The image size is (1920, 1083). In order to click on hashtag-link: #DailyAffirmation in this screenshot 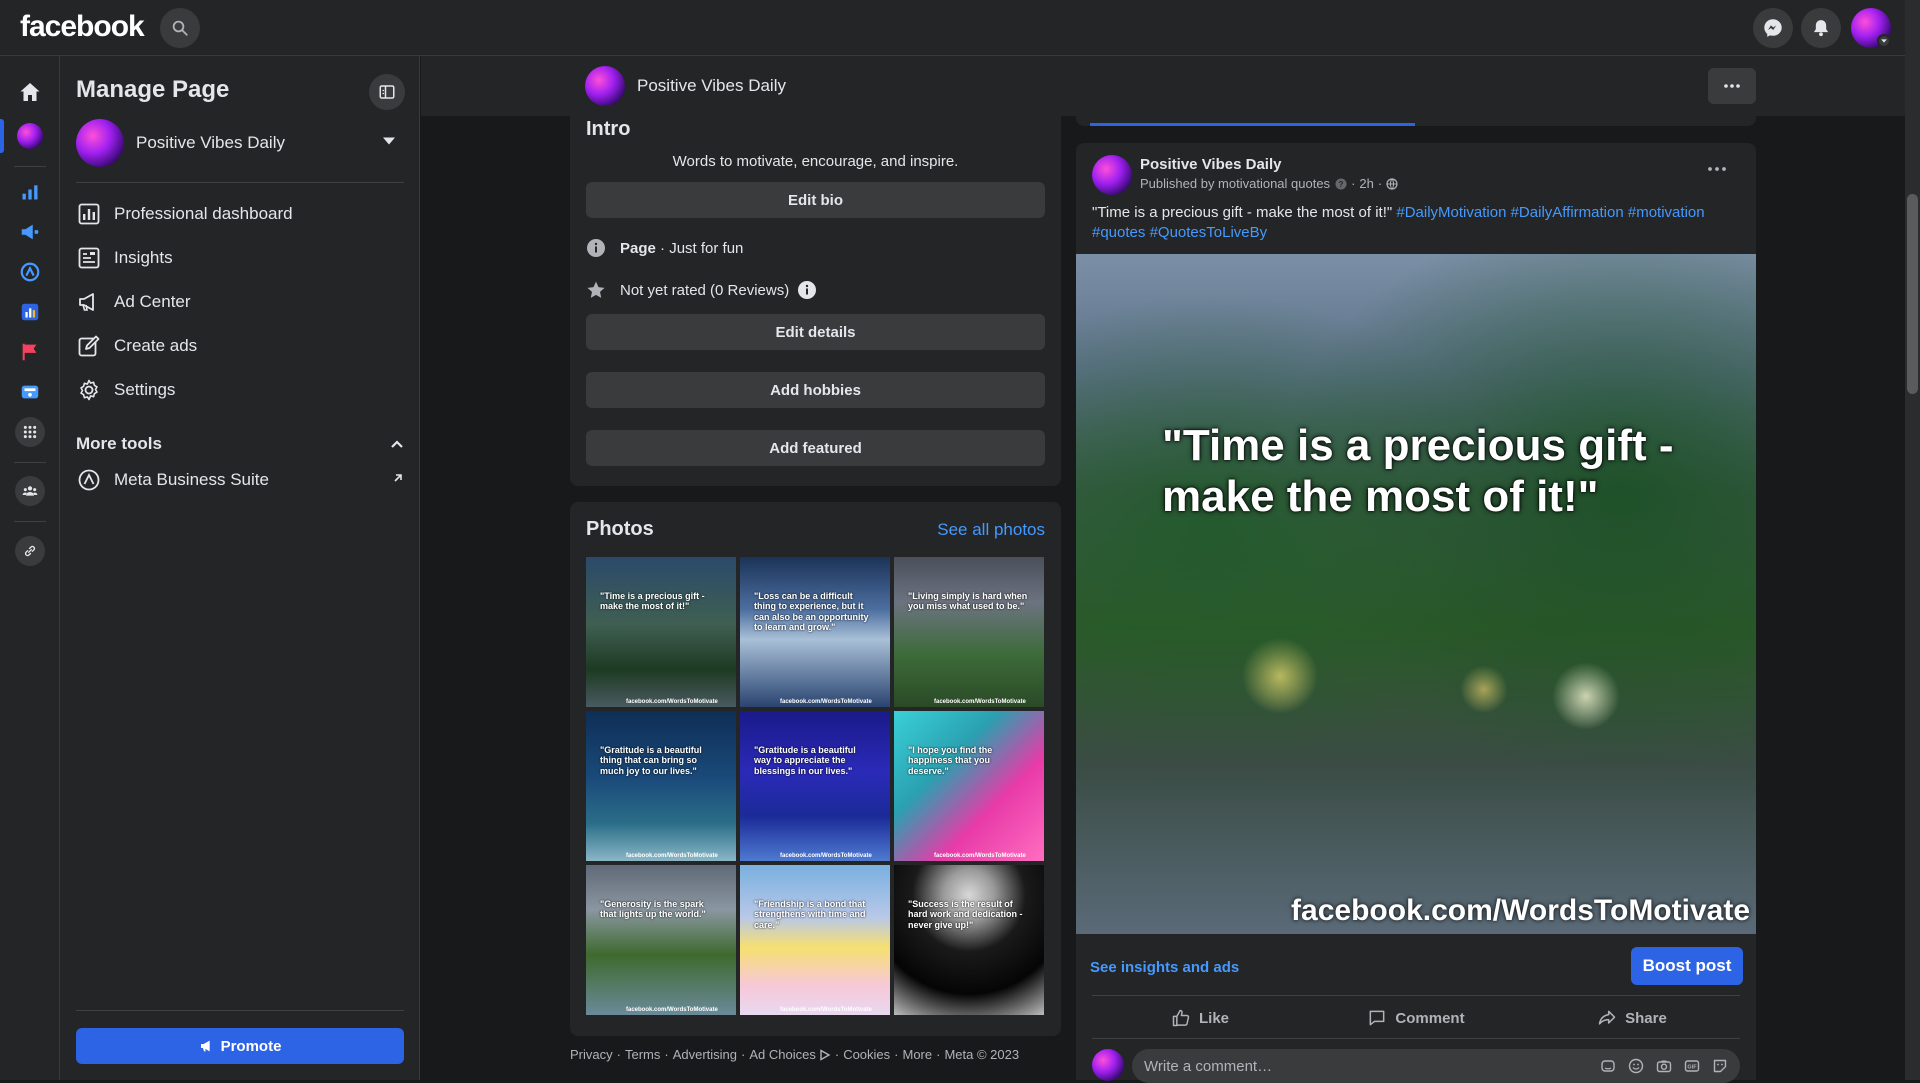, I will do `click(1567, 212)`.